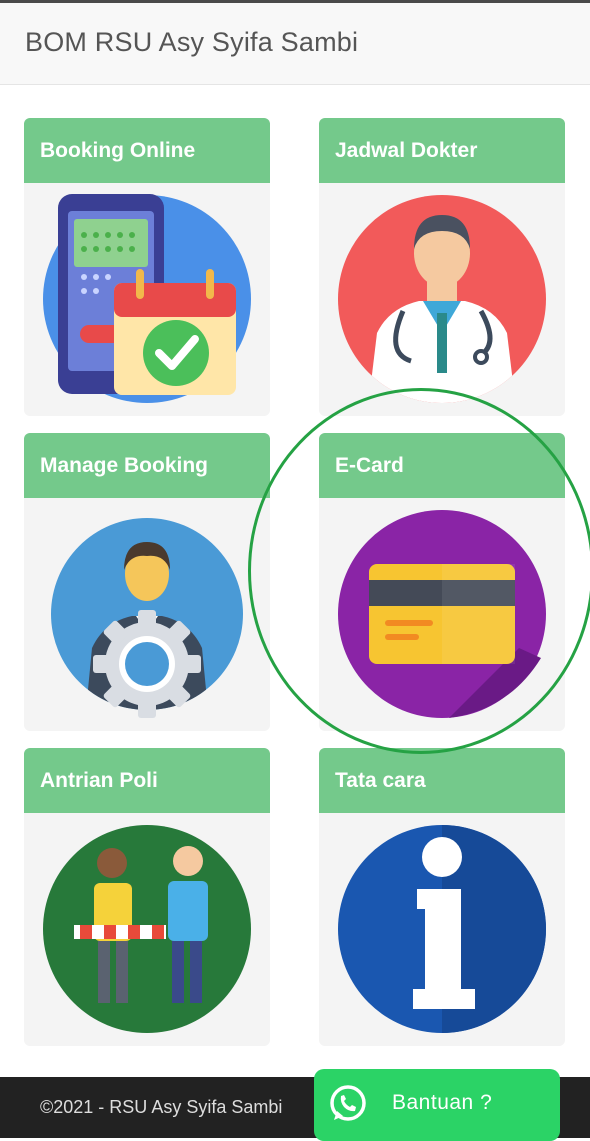  I want to click on help-button: Bantuan ?, so click(437, 1105).